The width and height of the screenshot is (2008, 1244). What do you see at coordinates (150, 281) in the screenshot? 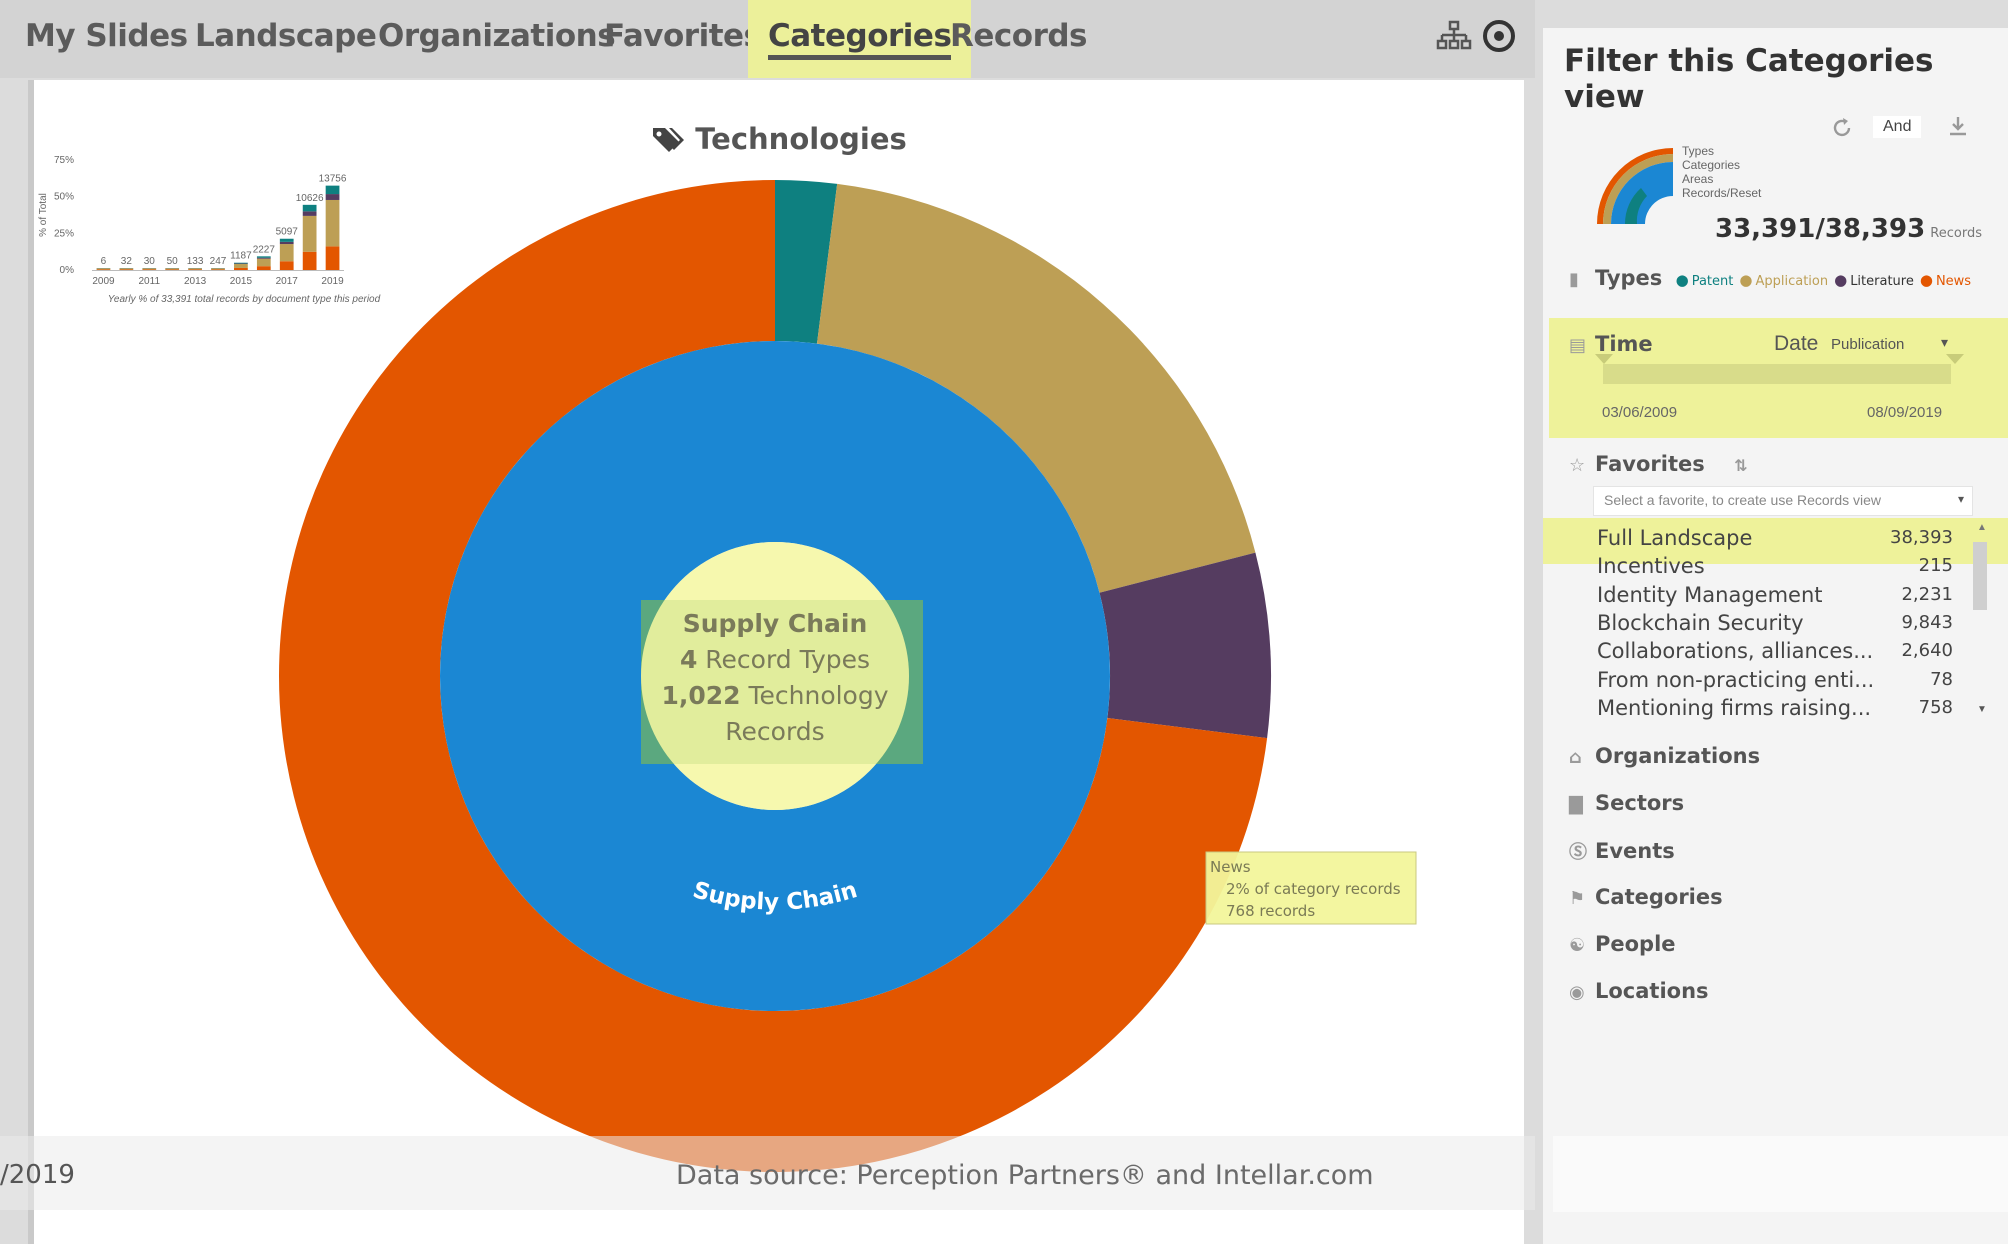
I see `mini-x-tick: 2011` at bounding box center [150, 281].